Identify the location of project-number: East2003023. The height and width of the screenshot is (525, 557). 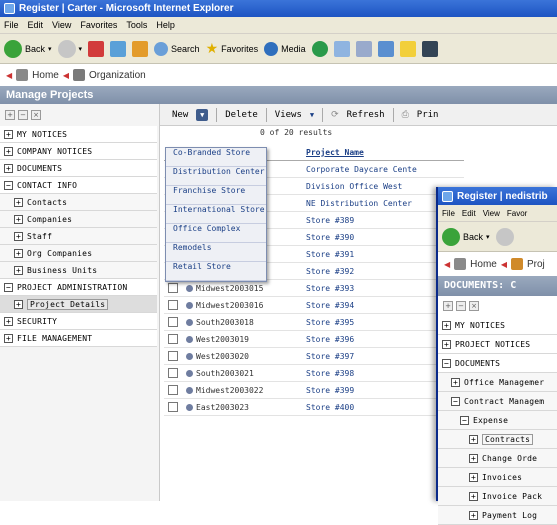
(222, 407).